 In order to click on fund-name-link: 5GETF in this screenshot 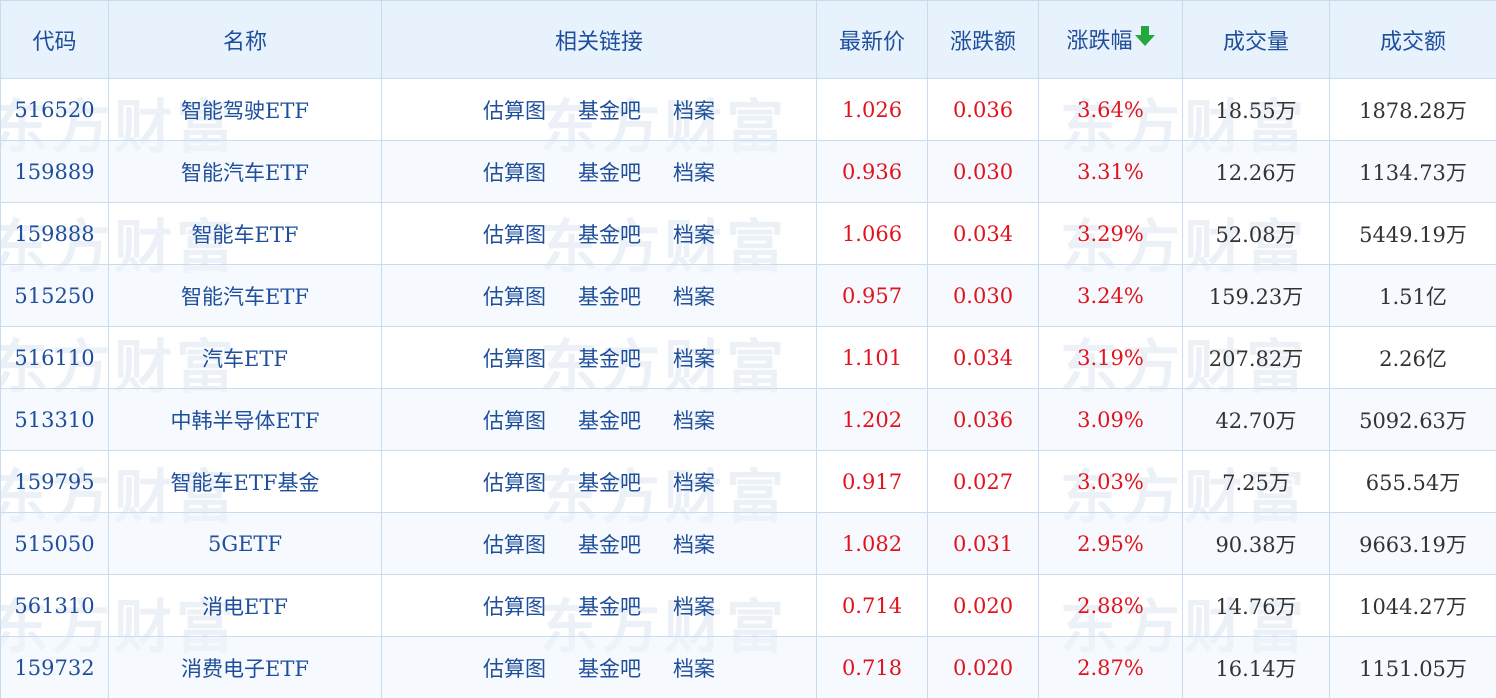, I will do `click(245, 543)`.